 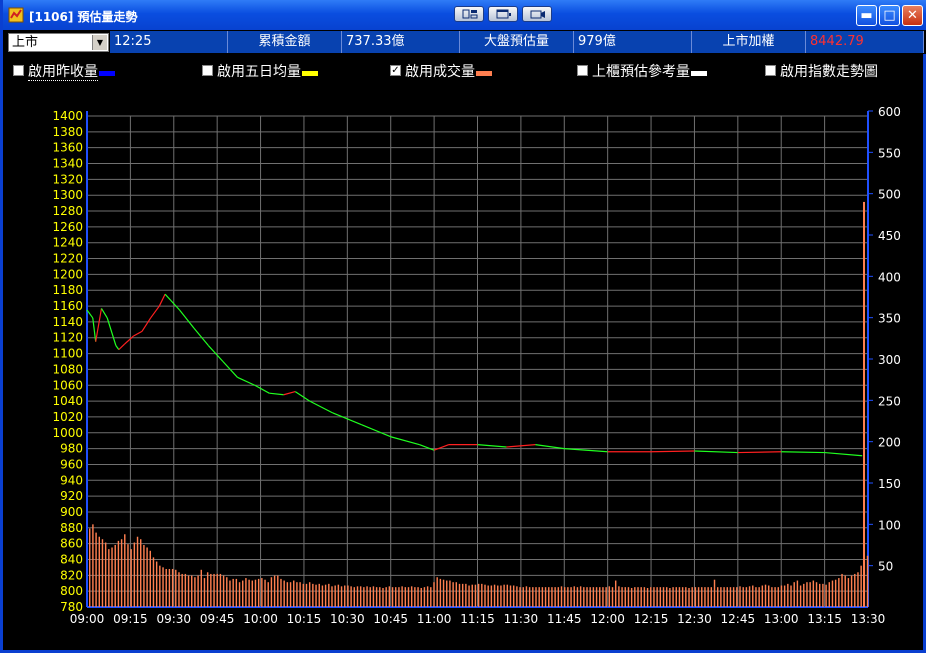 I want to click on y-left-tick-label: 1040, so click(x=67, y=401).